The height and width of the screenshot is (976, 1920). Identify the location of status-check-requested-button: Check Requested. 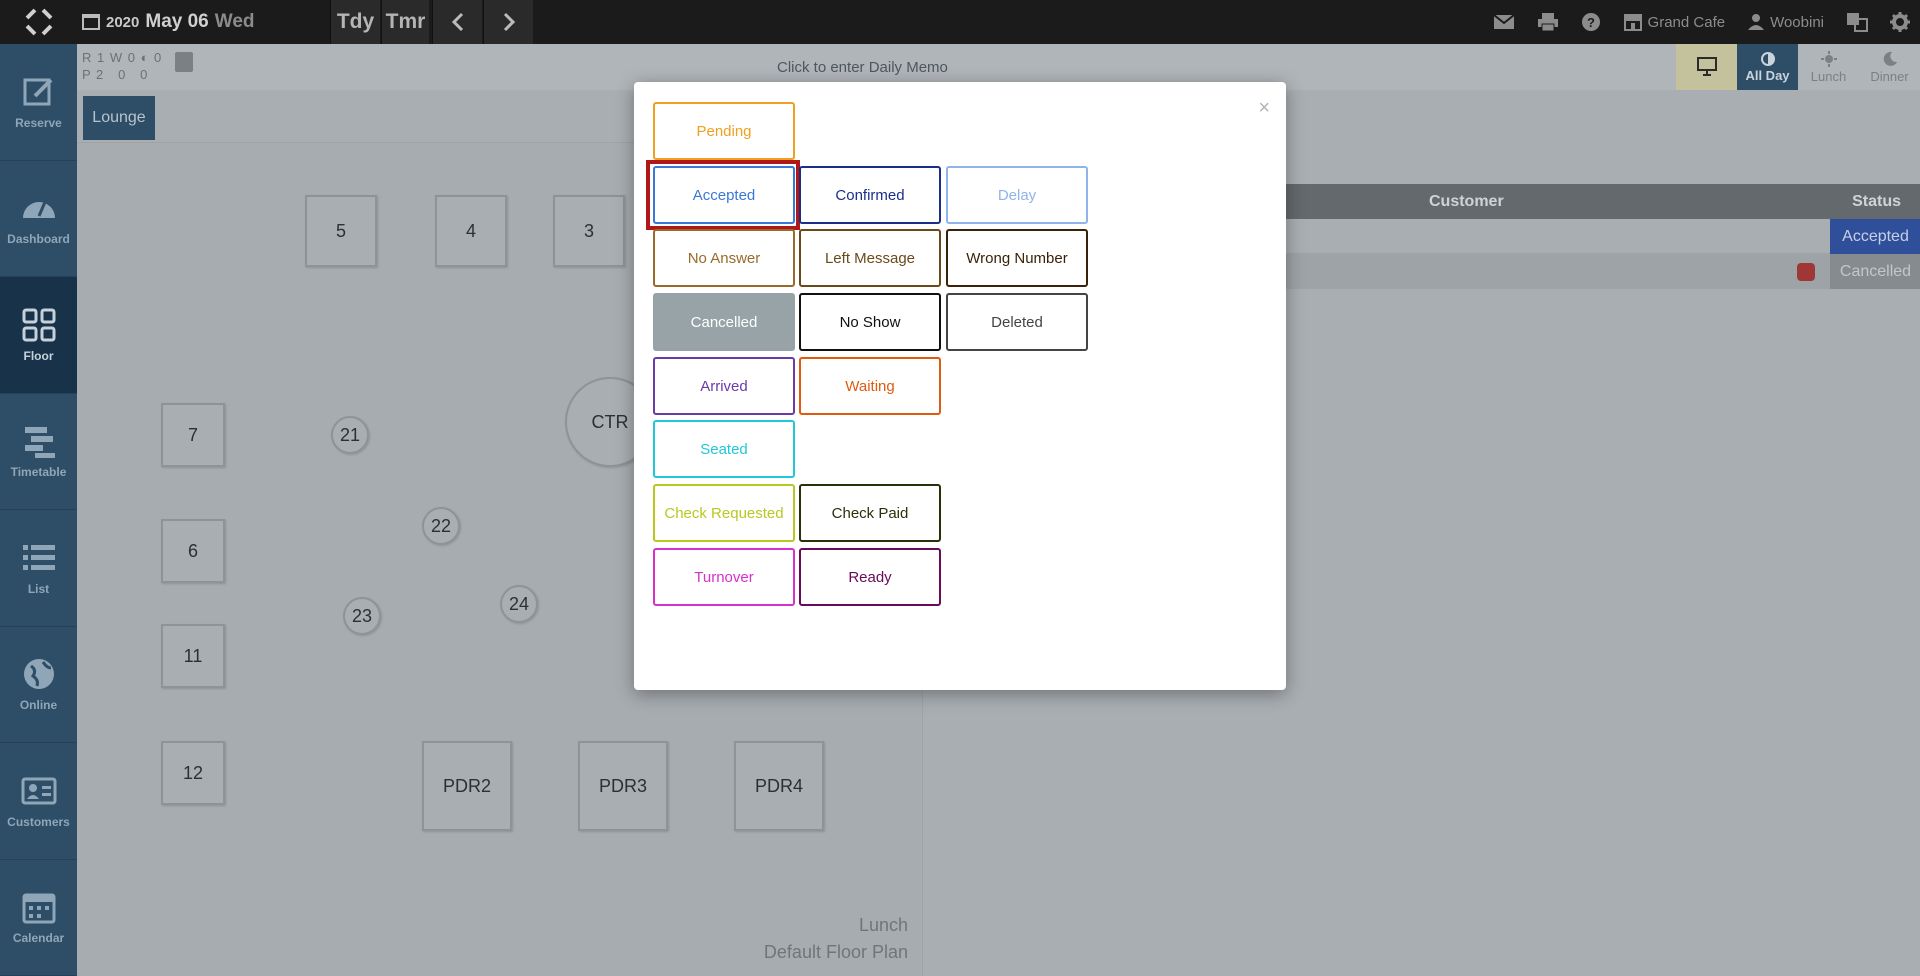
(724, 513).